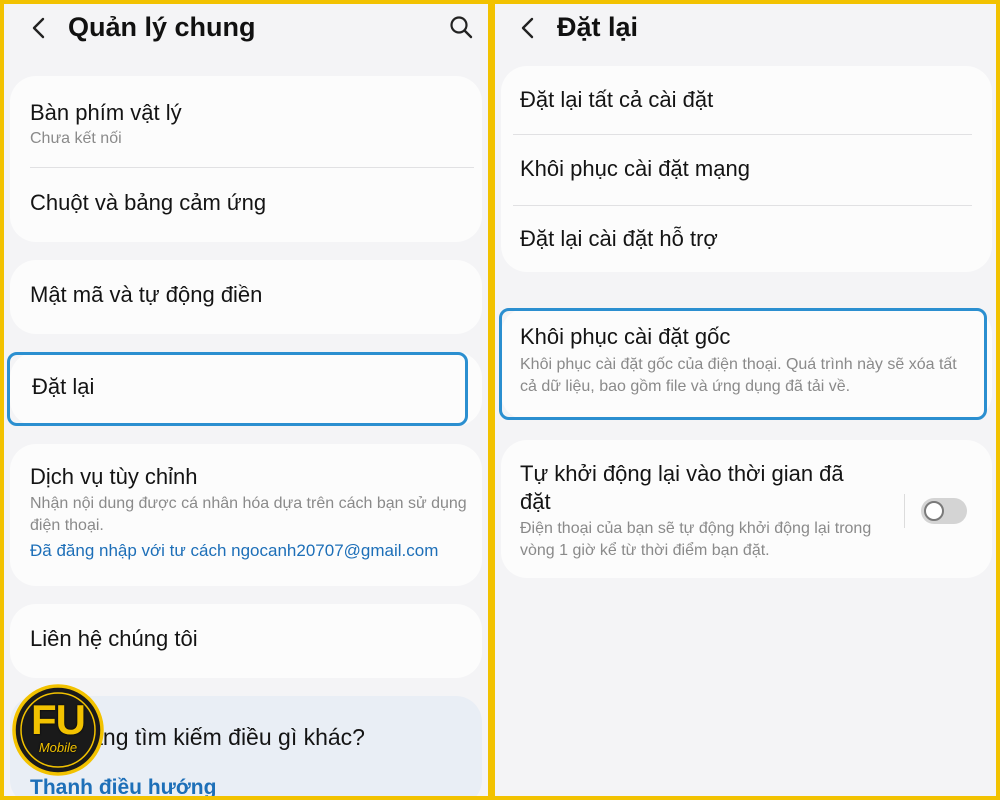 This screenshot has width=1000, height=800. Describe the element at coordinates (123, 786) in the screenshot. I see `navigation-bar-link: Thanh điều hướng` at that location.